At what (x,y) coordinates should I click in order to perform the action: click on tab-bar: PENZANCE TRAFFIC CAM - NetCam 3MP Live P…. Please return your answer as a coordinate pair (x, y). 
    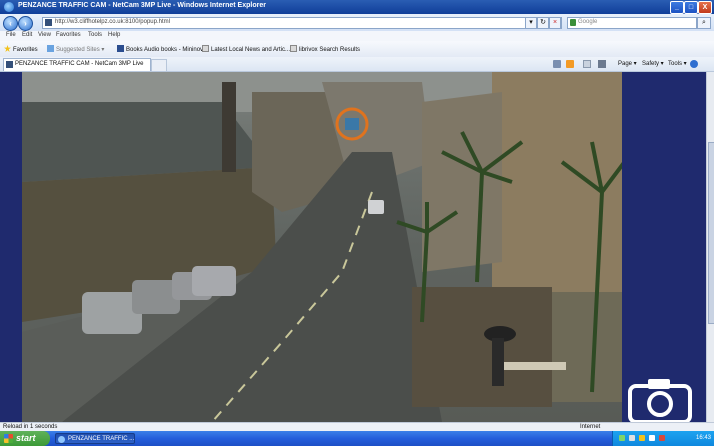
    Looking at the image, I should click on (357, 64).